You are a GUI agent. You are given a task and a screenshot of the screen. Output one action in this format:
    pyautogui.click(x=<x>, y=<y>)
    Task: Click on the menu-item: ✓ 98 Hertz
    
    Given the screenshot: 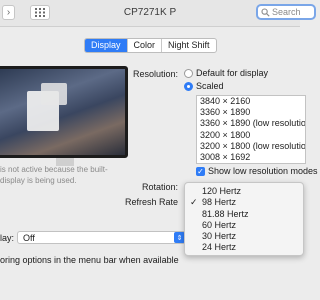 What is the action you would take?
    pyautogui.click(x=244, y=202)
    